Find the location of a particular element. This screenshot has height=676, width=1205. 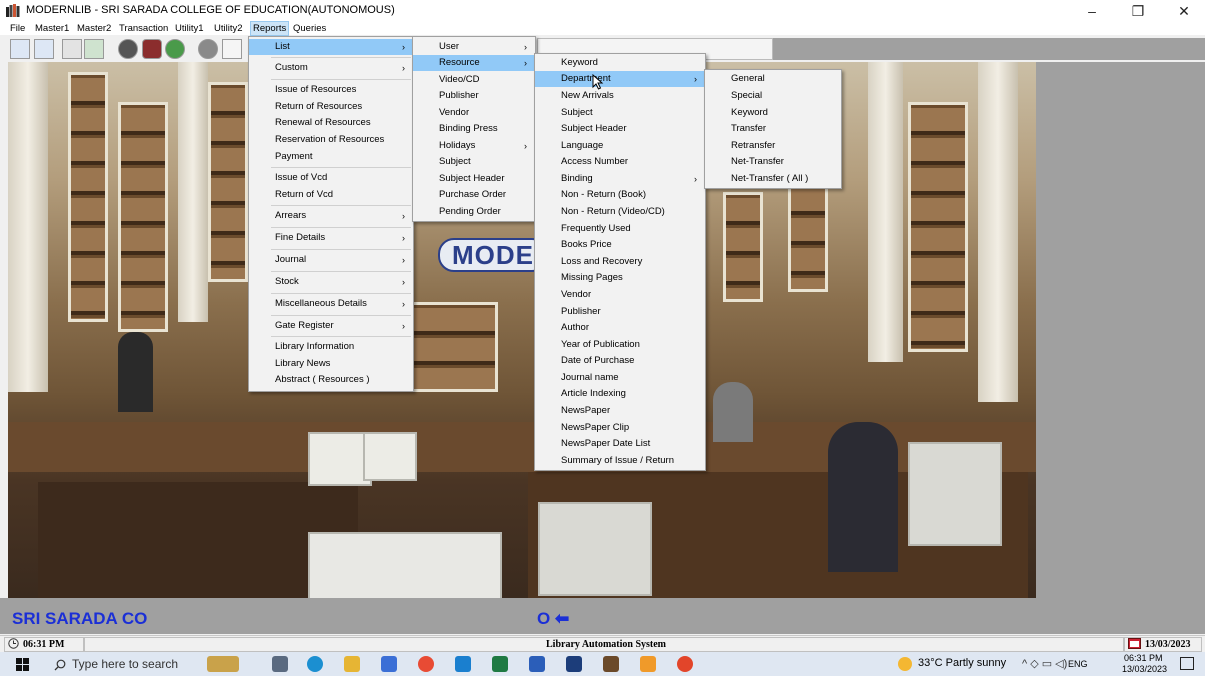

resource-item-author: Author is located at coordinates (620, 328).